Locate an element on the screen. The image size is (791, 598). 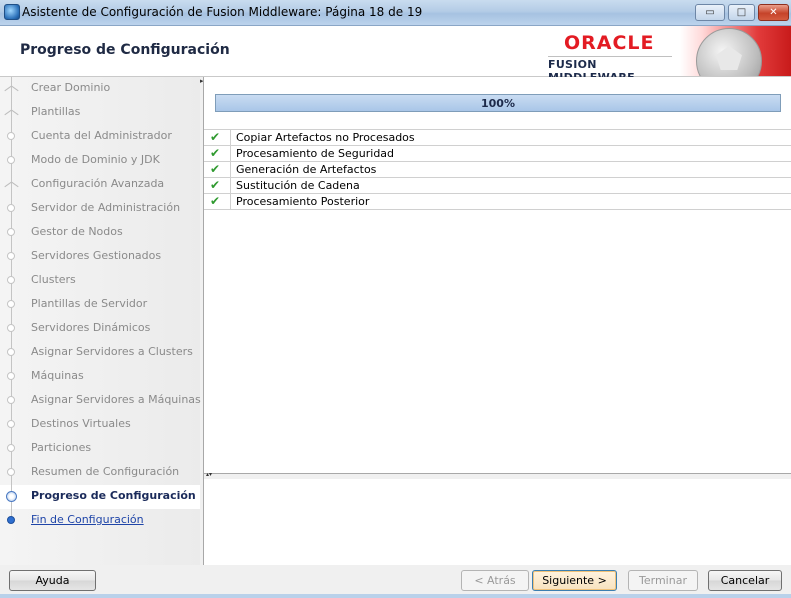
progress-bar: 100% is located at coordinates (498, 103).